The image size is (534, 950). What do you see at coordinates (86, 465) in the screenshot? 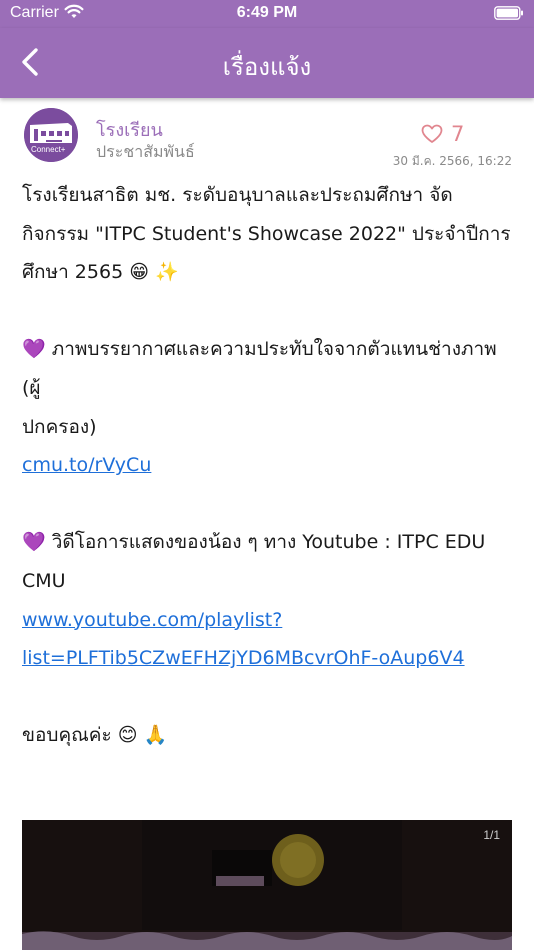
I see `photo-gallery-link: cmu.to/rVyCu` at bounding box center [86, 465].